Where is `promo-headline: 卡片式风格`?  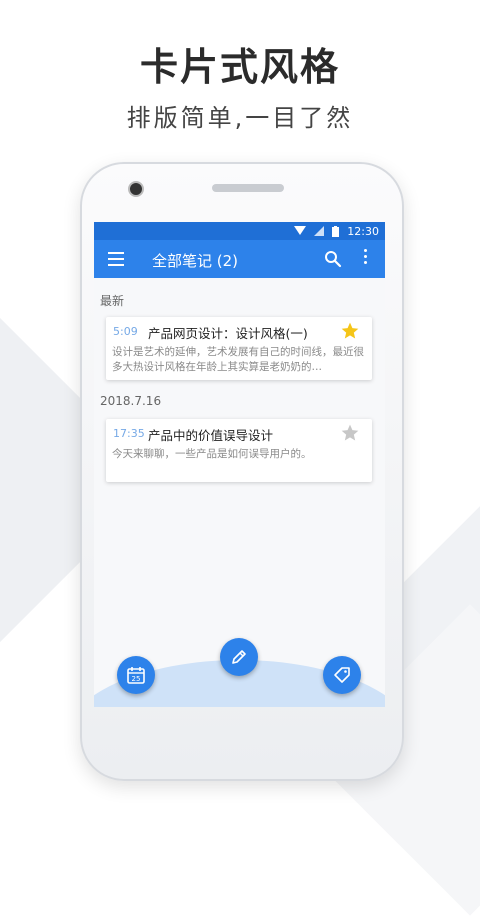 promo-headline: 卡片式风格 is located at coordinates (239, 67).